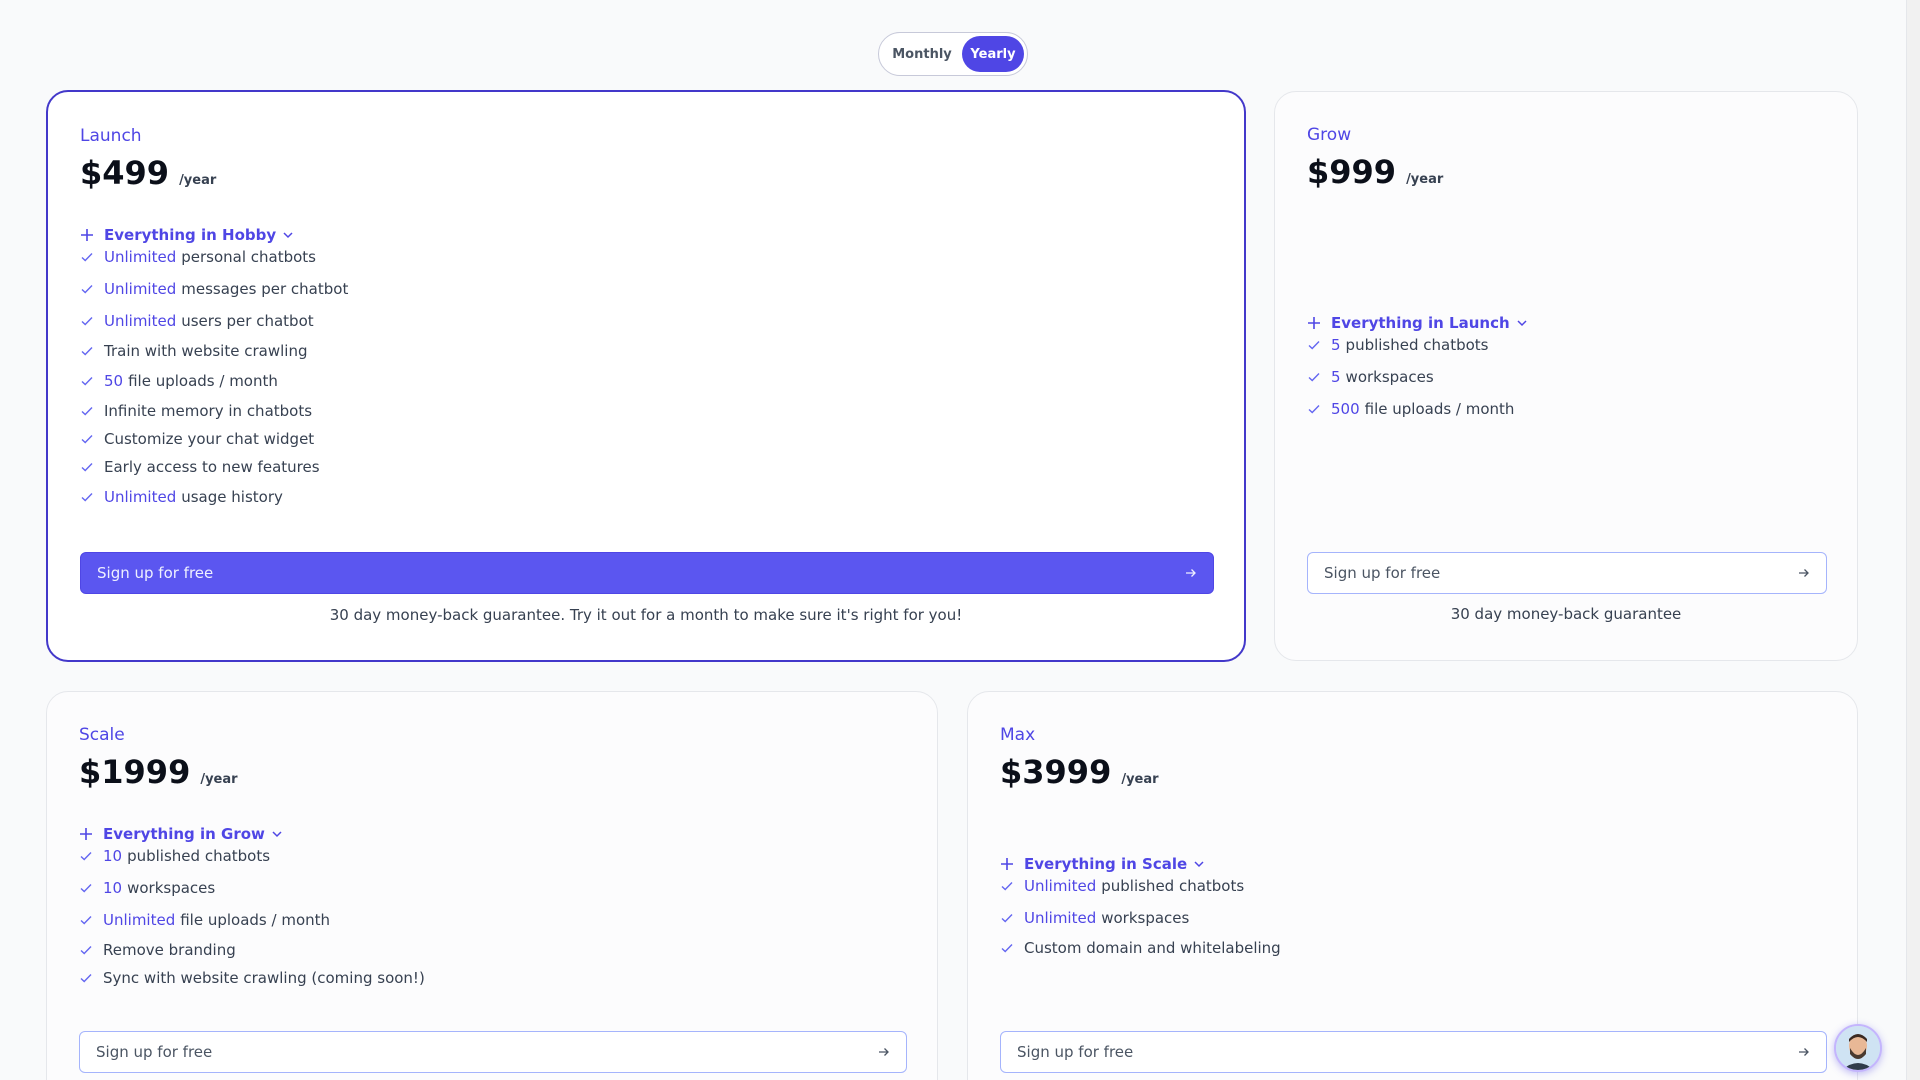 The height and width of the screenshot is (1080, 1920). What do you see at coordinates (197, 439) in the screenshot?
I see `feature-item: Customize your chat widget` at bounding box center [197, 439].